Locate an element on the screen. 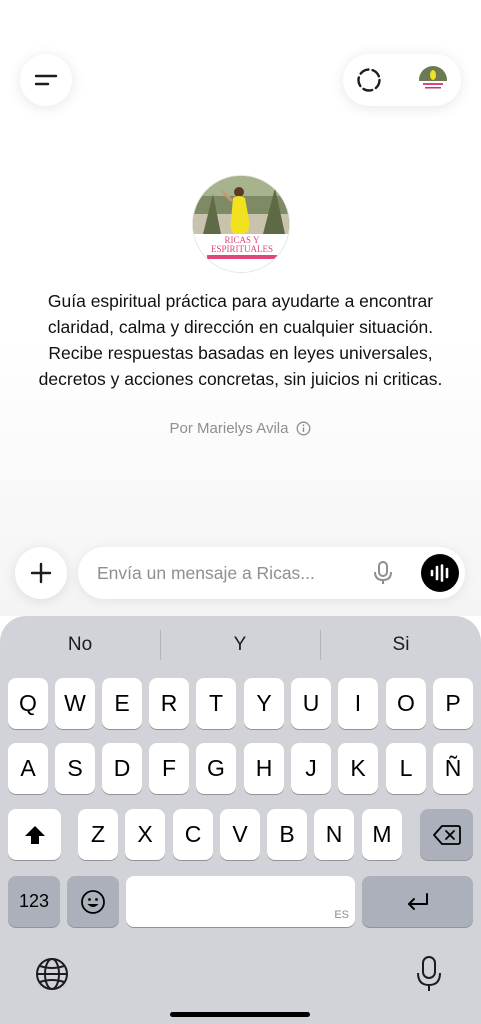  suggestion-2: Y is located at coordinates (240, 645).